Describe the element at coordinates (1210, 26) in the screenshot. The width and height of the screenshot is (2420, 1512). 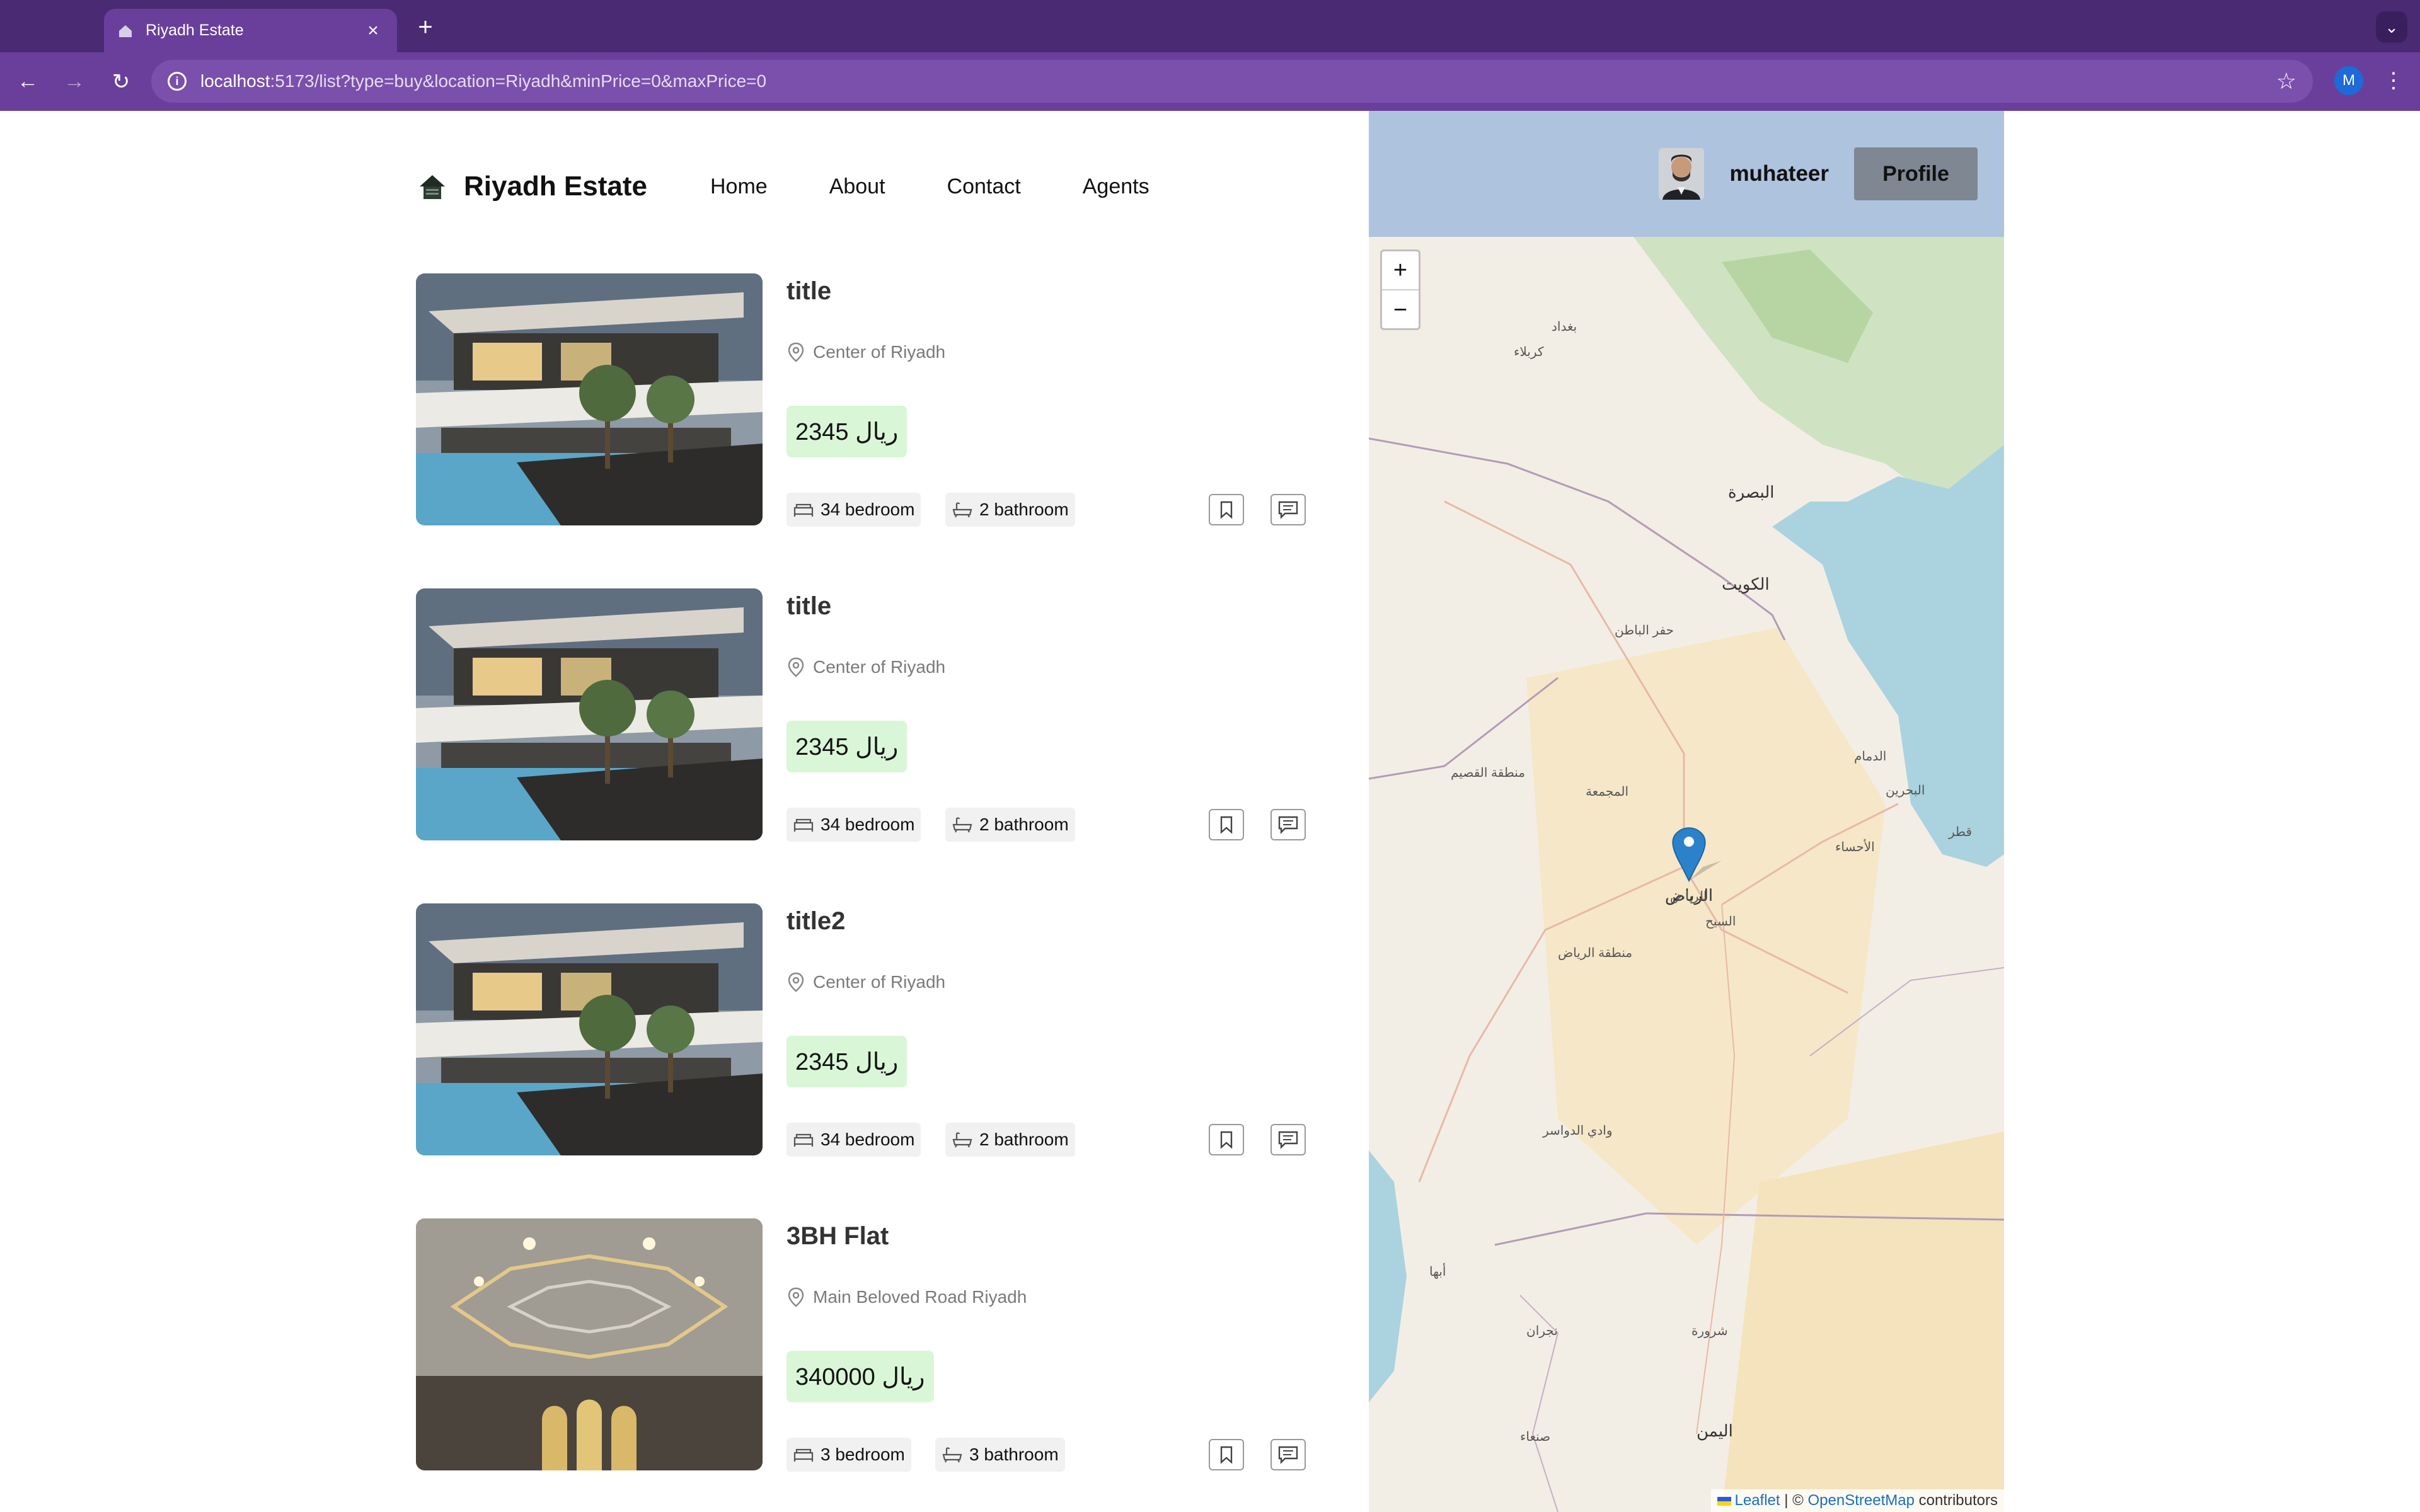
I see `browser-tab-strip: Riyadh Estate × + ⌄` at that location.